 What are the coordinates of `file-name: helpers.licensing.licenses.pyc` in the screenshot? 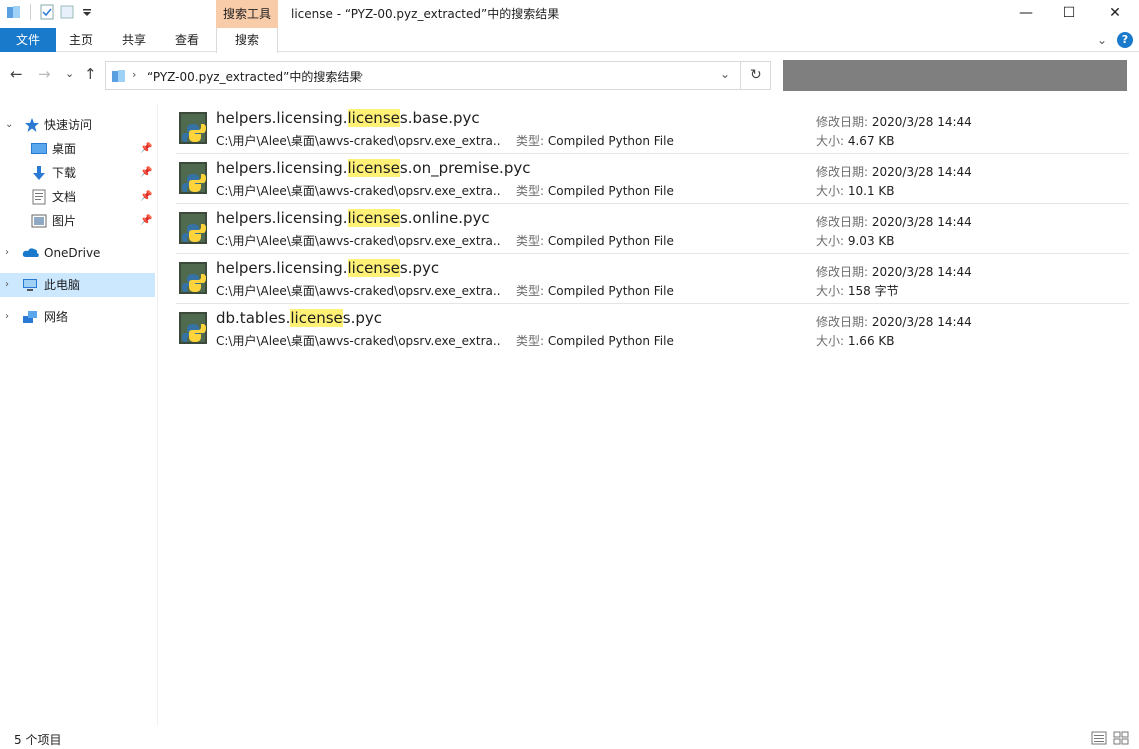 It's located at (327, 268).